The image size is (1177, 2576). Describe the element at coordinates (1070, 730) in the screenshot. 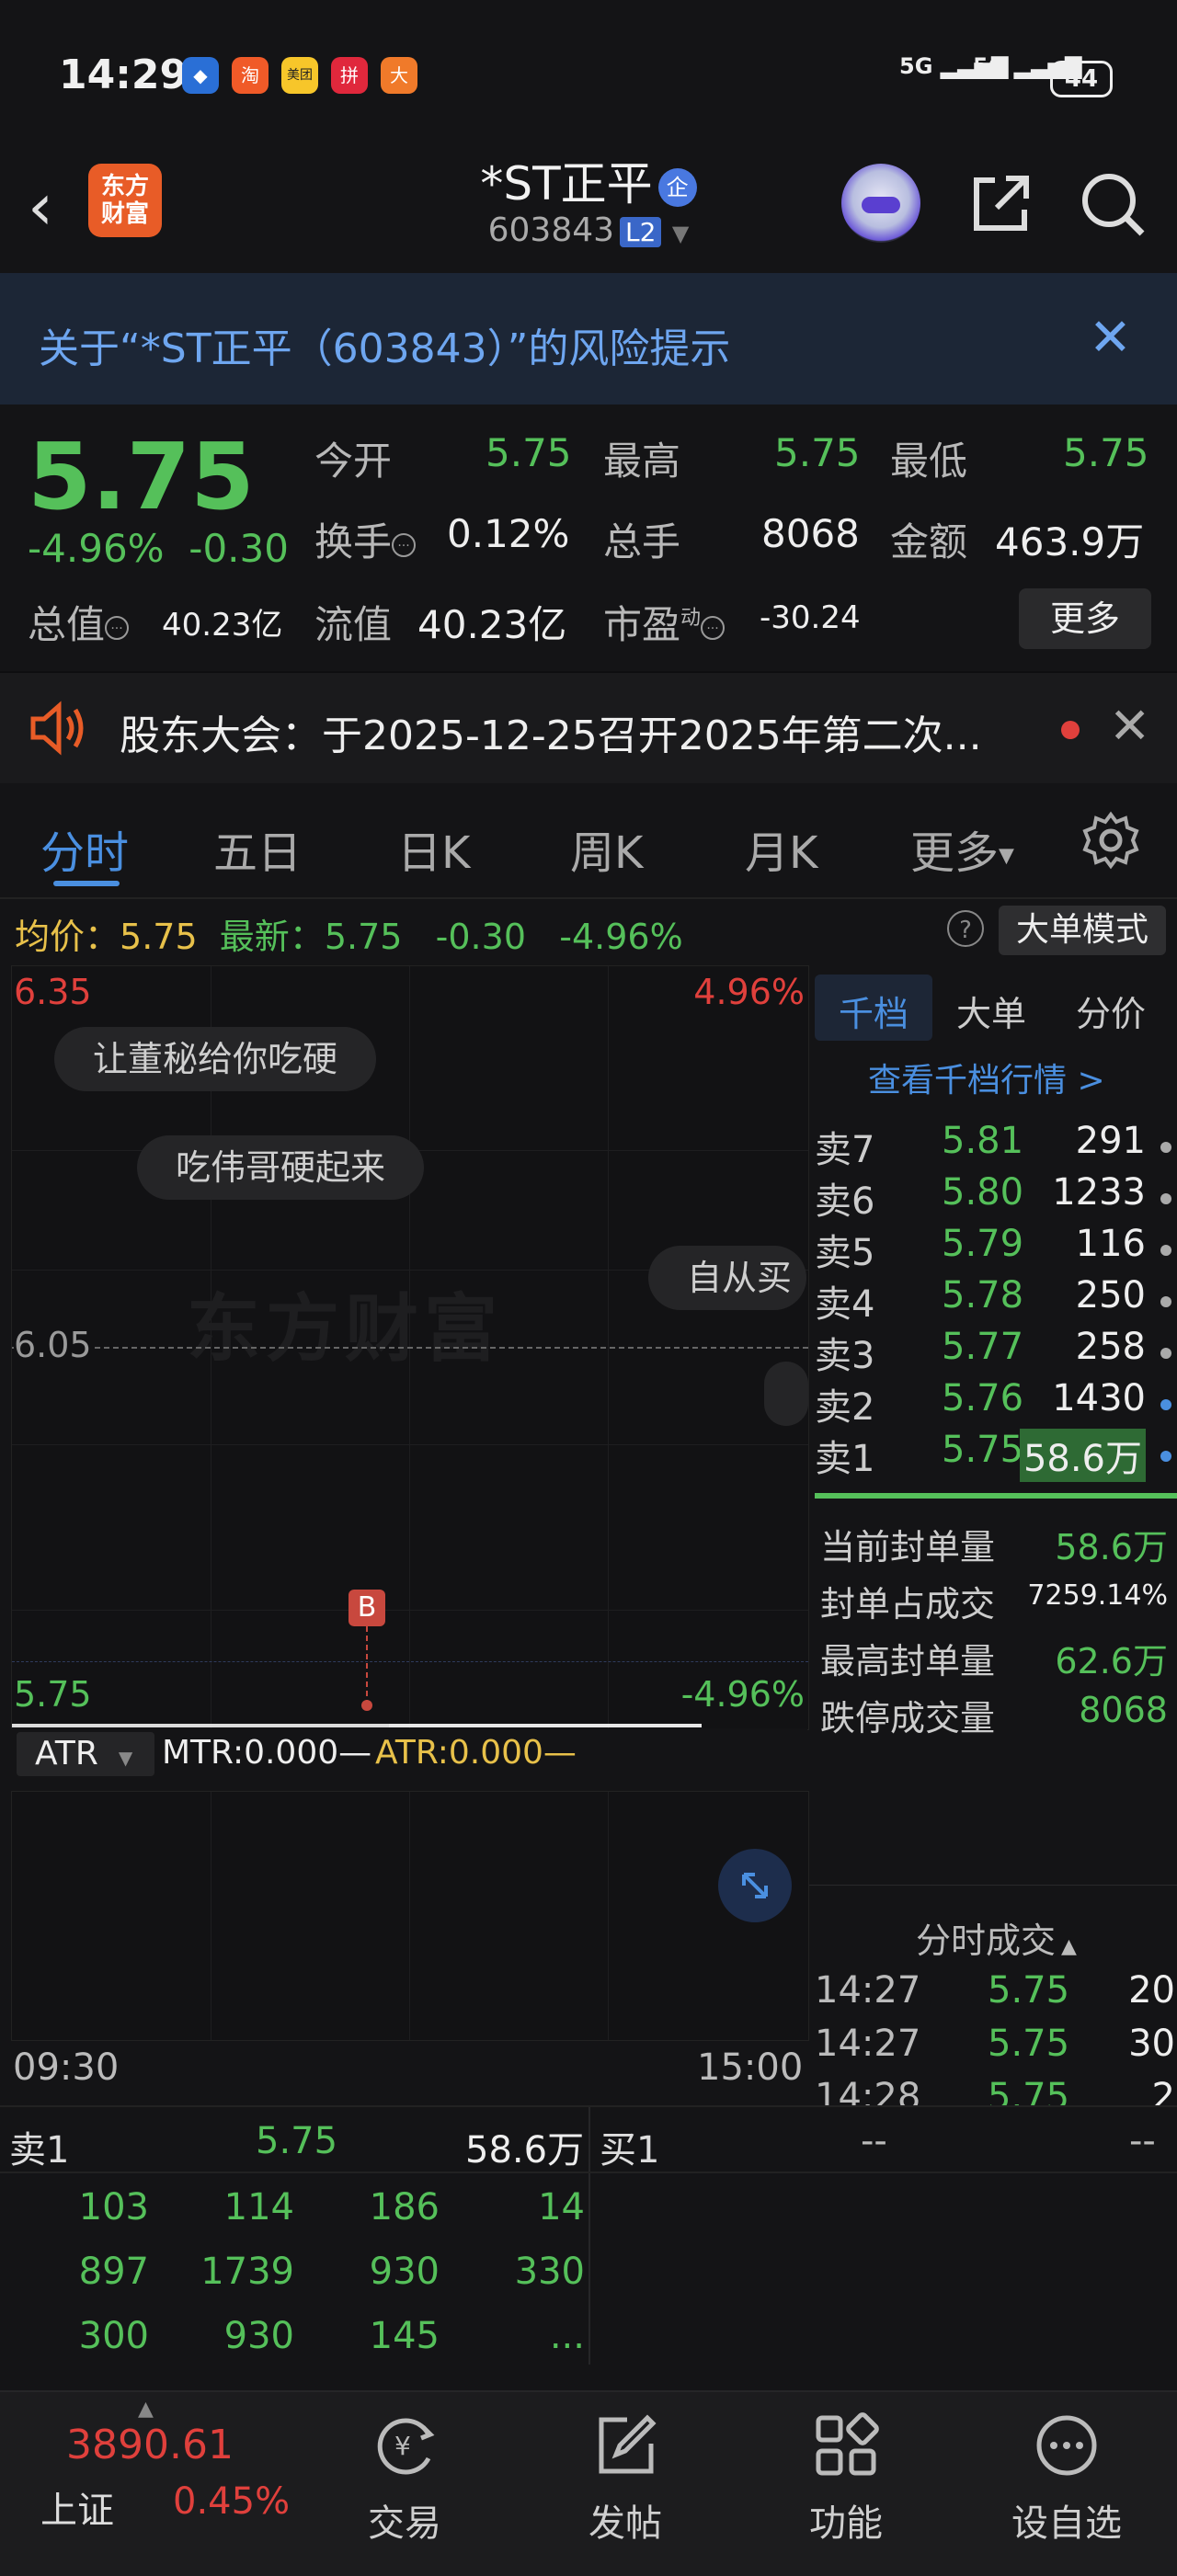

I see `unread-dot` at that location.